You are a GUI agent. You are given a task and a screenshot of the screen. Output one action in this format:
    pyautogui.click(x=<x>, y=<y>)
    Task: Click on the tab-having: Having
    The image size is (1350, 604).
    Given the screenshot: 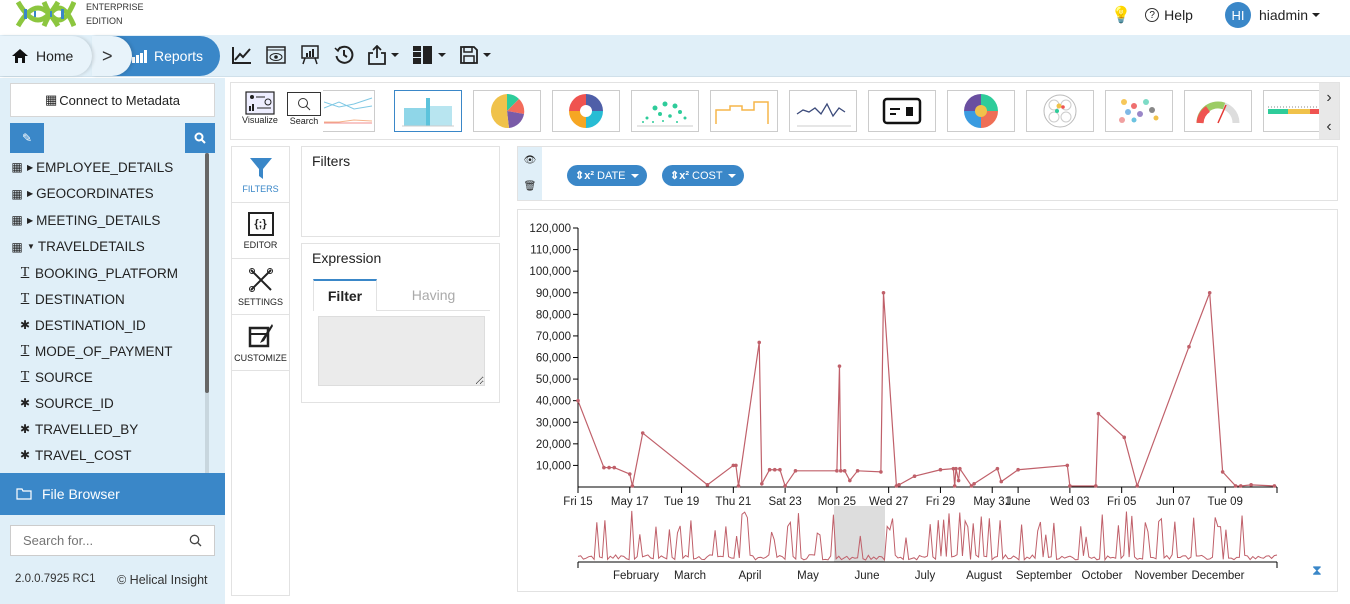 What is the action you would take?
    pyautogui.click(x=433, y=295)
    